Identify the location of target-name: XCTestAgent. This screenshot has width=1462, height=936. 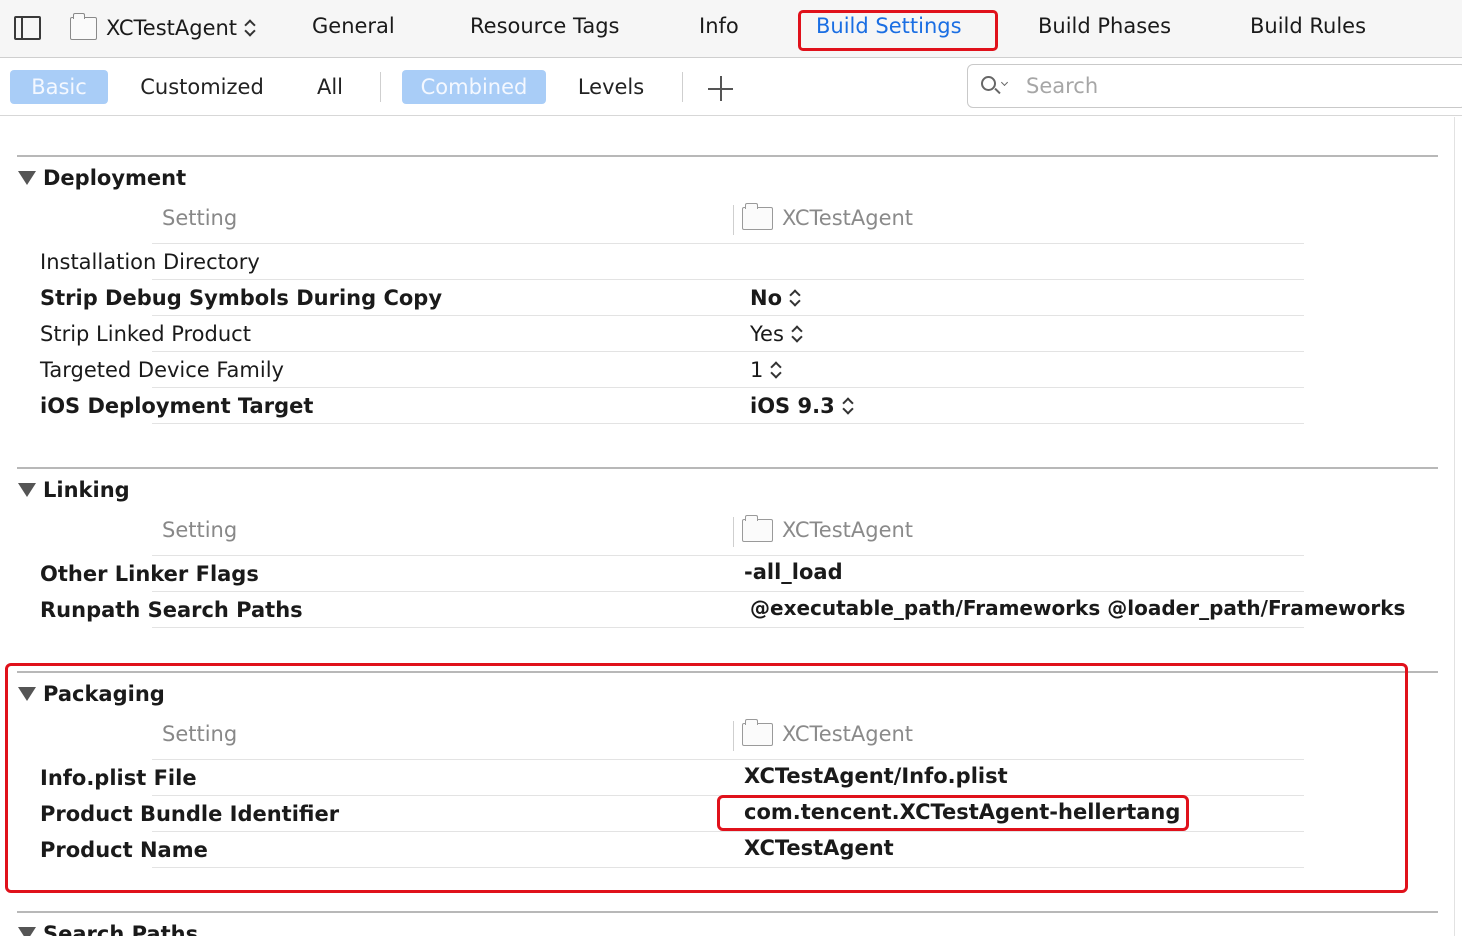
(172, 28).